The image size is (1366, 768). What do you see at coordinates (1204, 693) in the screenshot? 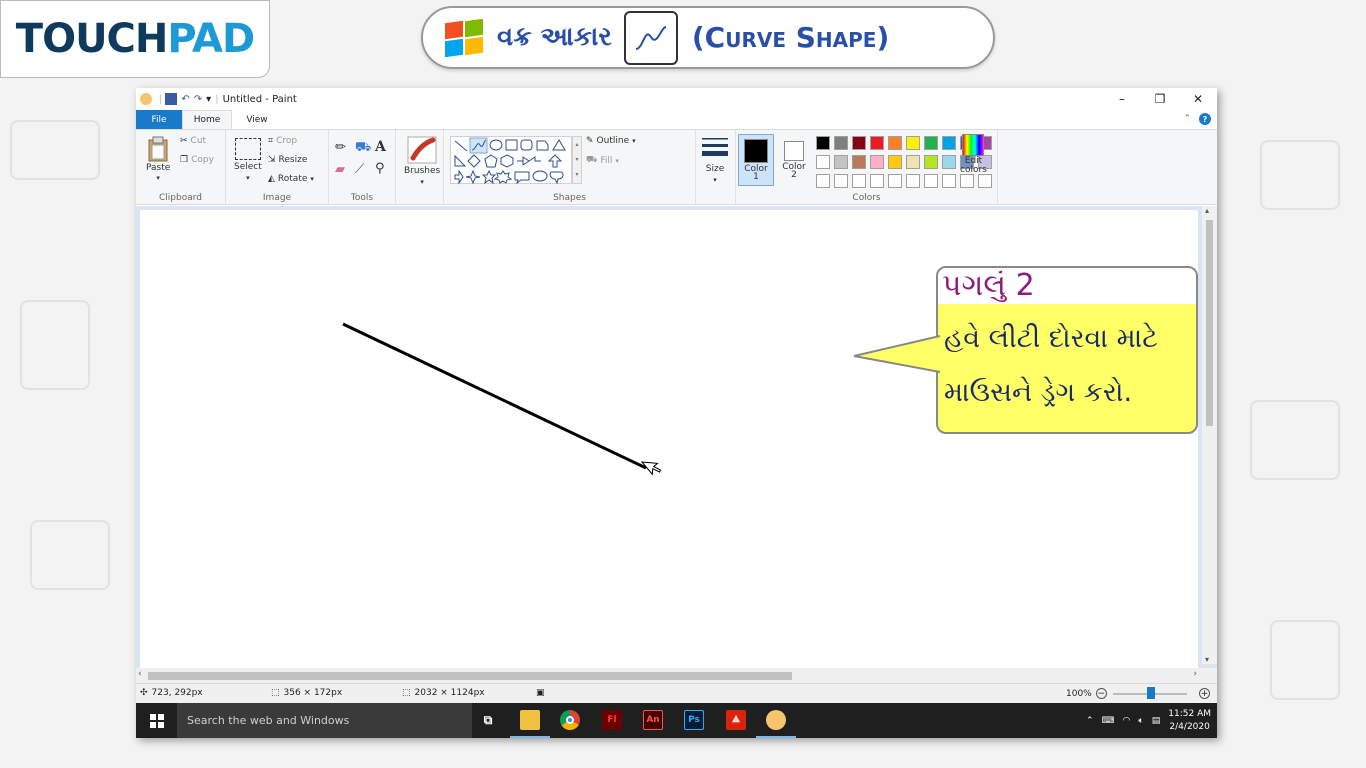
I see `zoom-in-button: +` at bounding box center [1204, 693].